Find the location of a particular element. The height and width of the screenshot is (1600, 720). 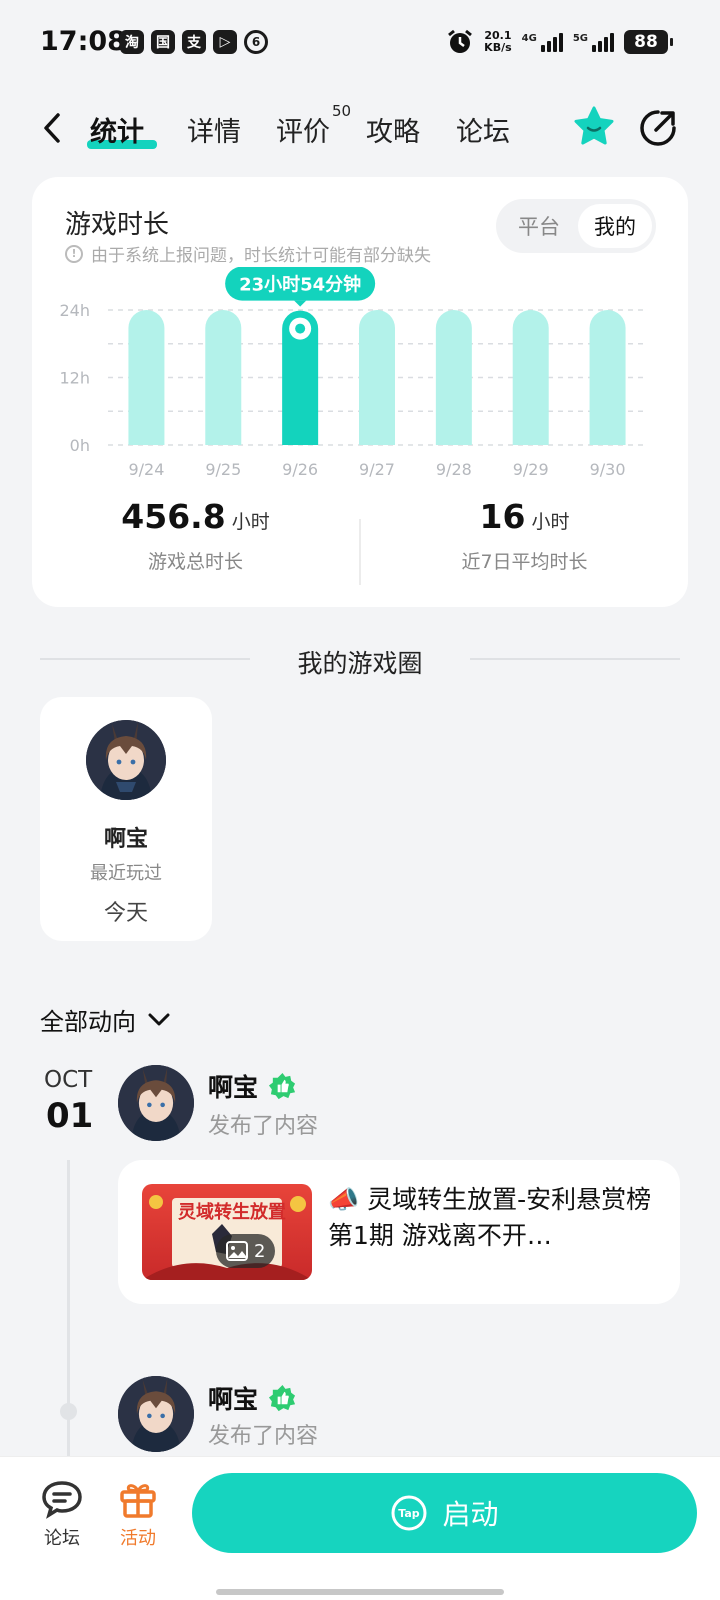

filter-label: 全部动向 is located at coordinates (88, 1022).